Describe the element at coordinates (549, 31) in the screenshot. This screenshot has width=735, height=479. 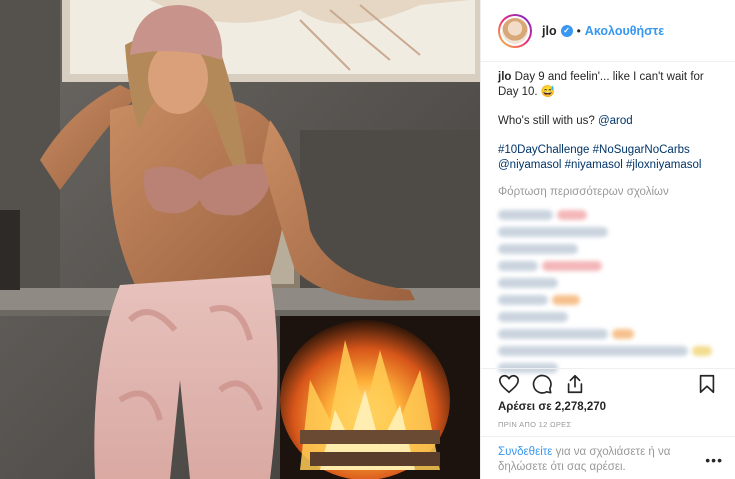
I see `header-username: jlo` at that location.